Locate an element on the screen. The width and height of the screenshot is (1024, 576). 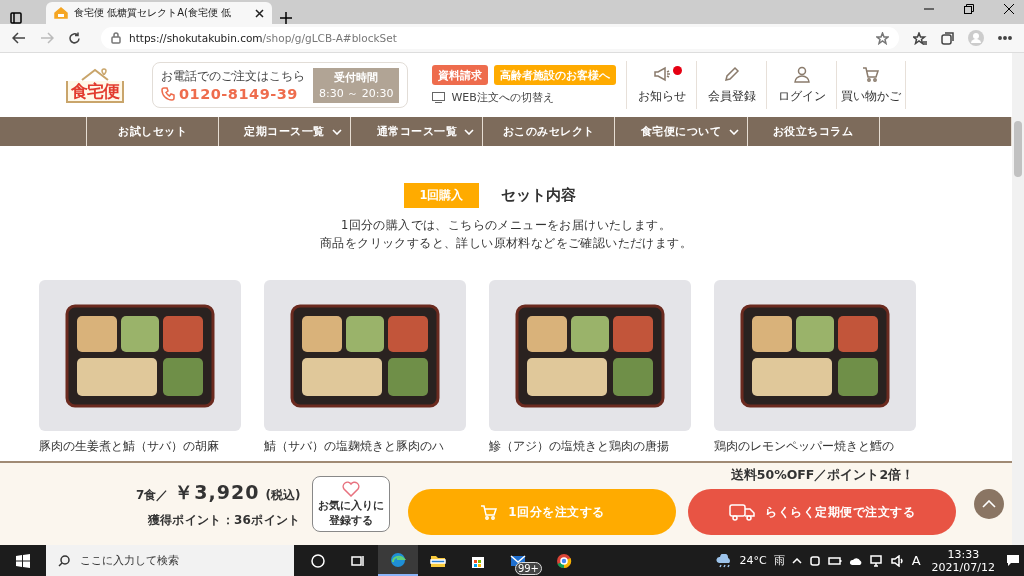
new-tab-icon is located at coordinates (286, 18).